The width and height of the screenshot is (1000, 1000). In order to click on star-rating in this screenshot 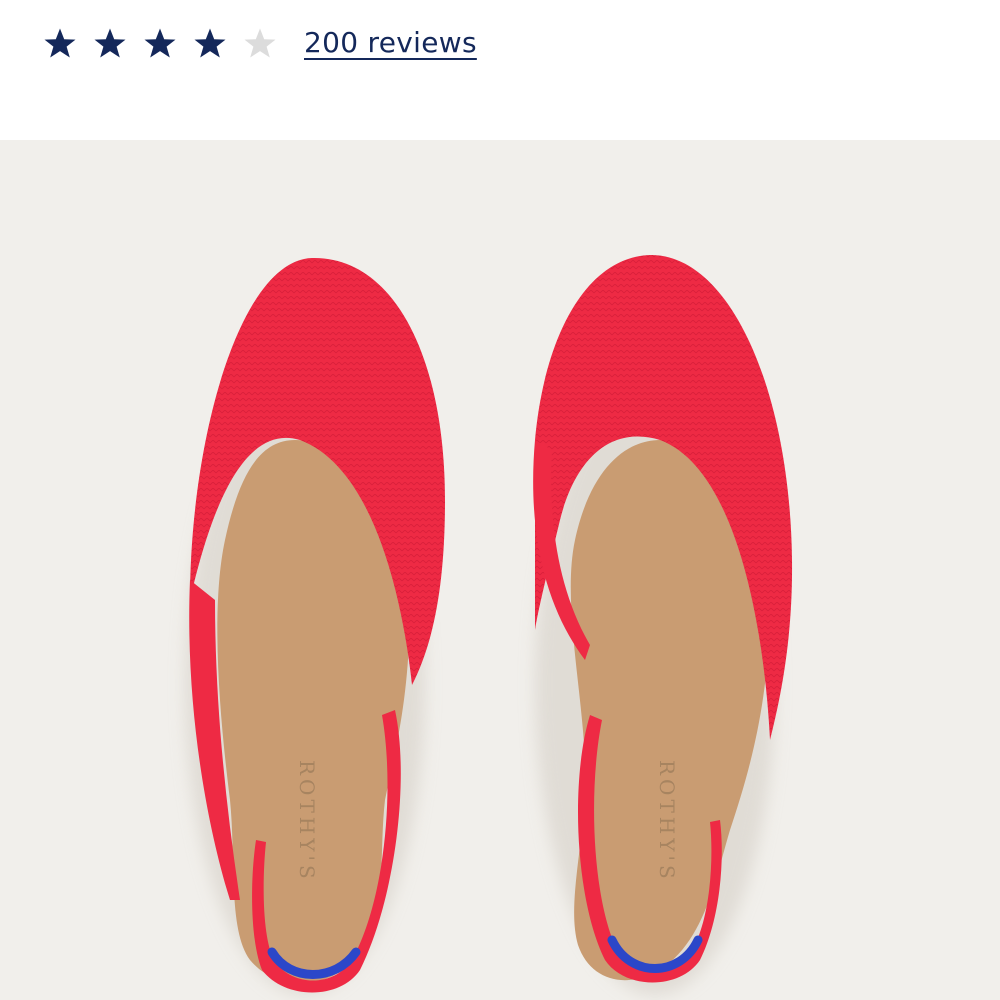, I will do `click(160, 44)`.